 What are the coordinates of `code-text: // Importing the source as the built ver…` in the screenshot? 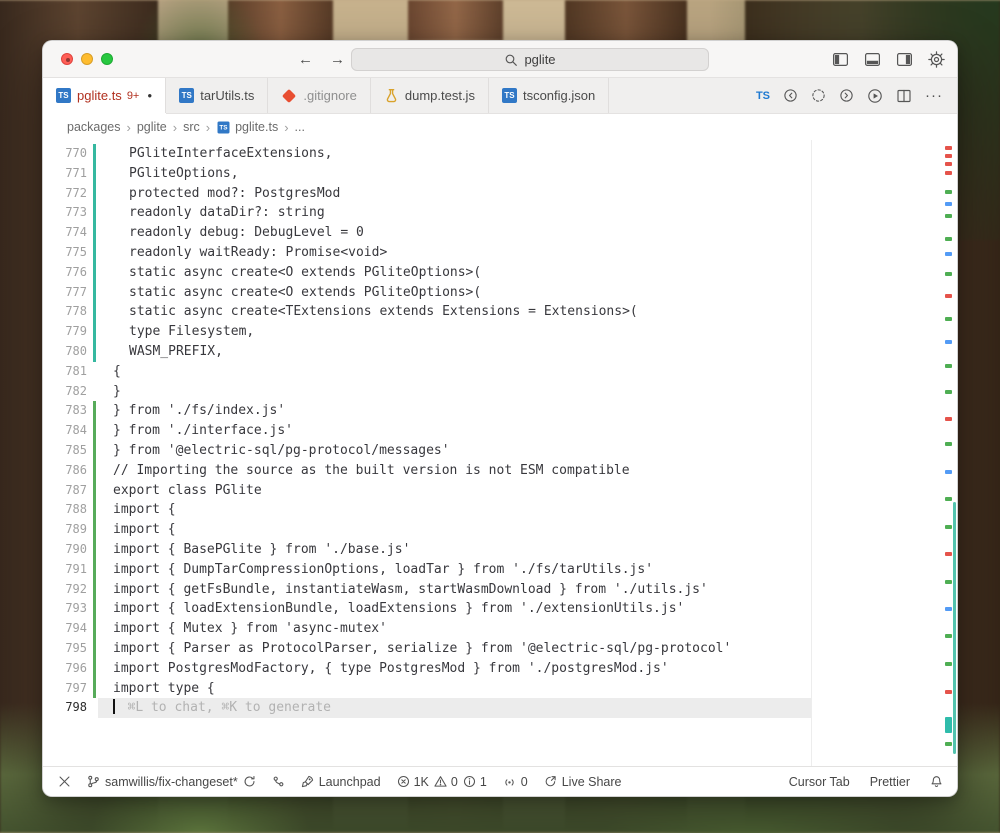 It's located at (371, 470).